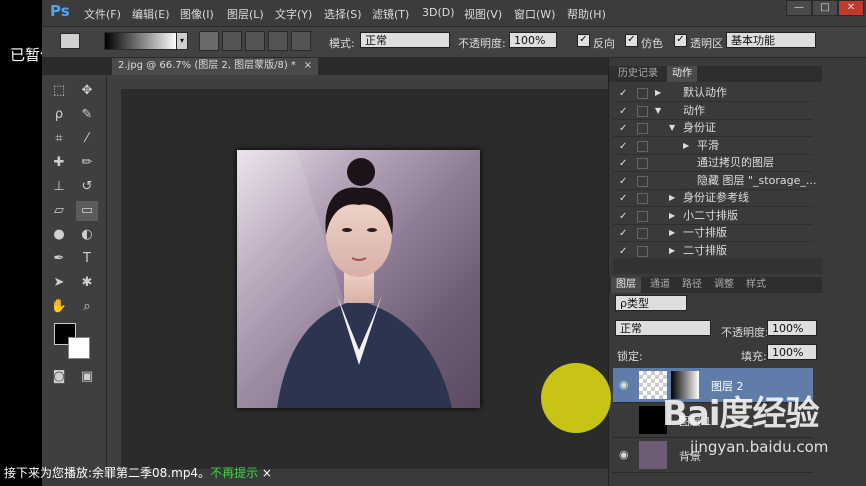 This screenshot has width=866, height=486. I want to click on transparency-checkbox: ✓, so click(680, 40).